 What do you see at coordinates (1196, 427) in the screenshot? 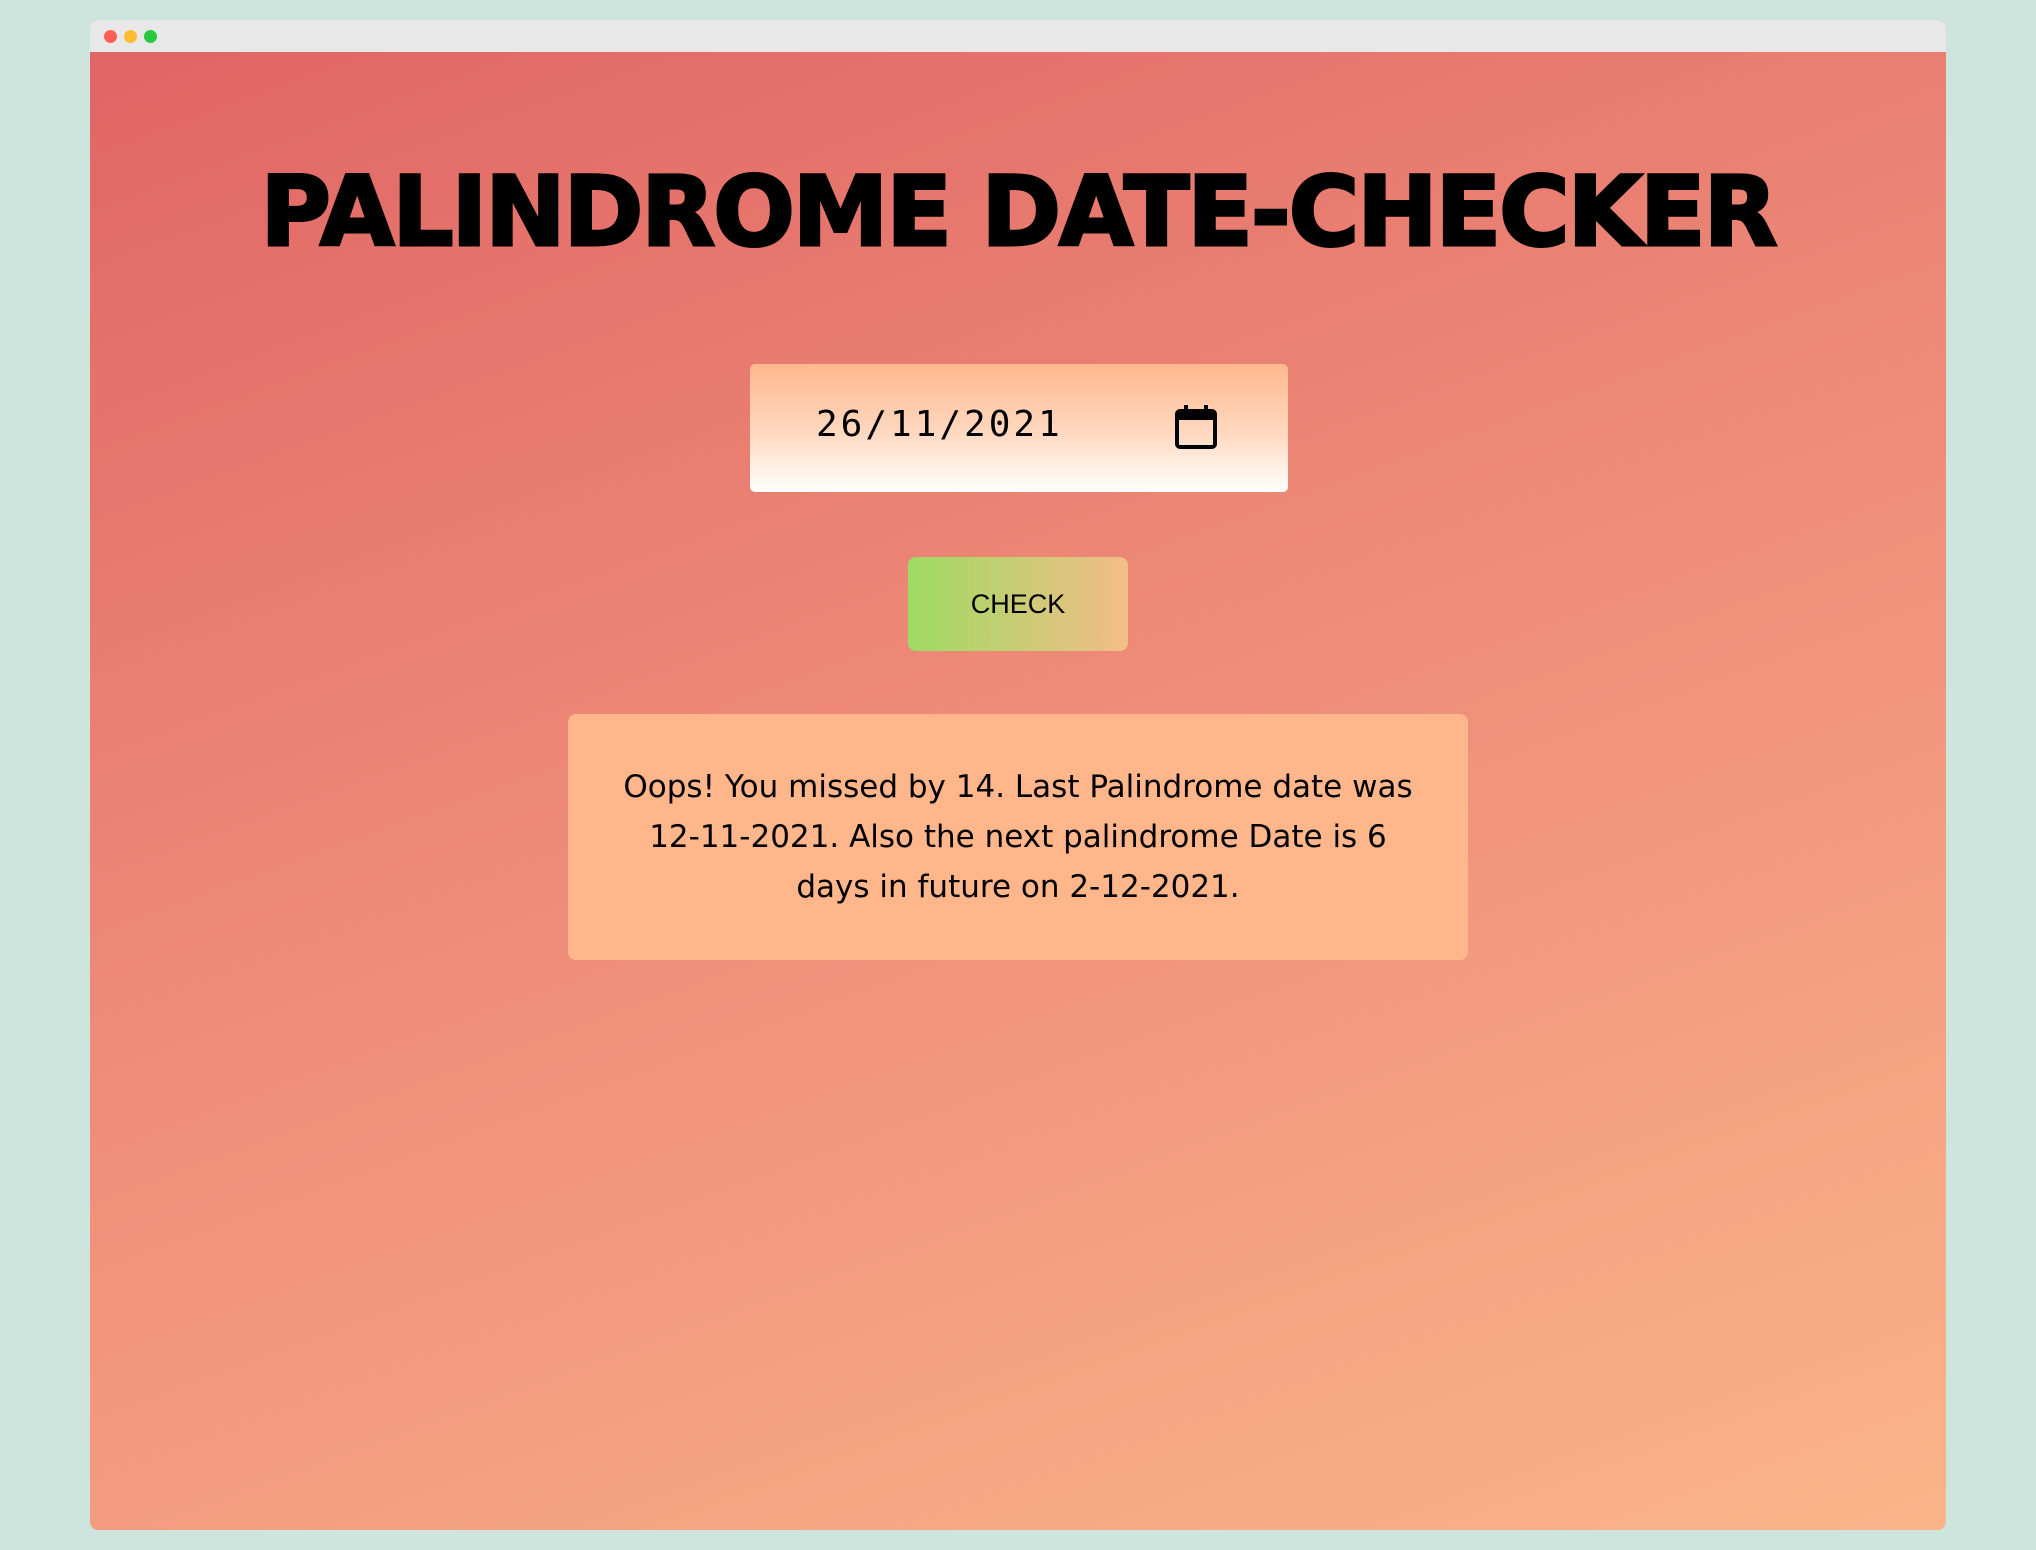
I see `calendar-icon` at bounding box center [1196, 427].